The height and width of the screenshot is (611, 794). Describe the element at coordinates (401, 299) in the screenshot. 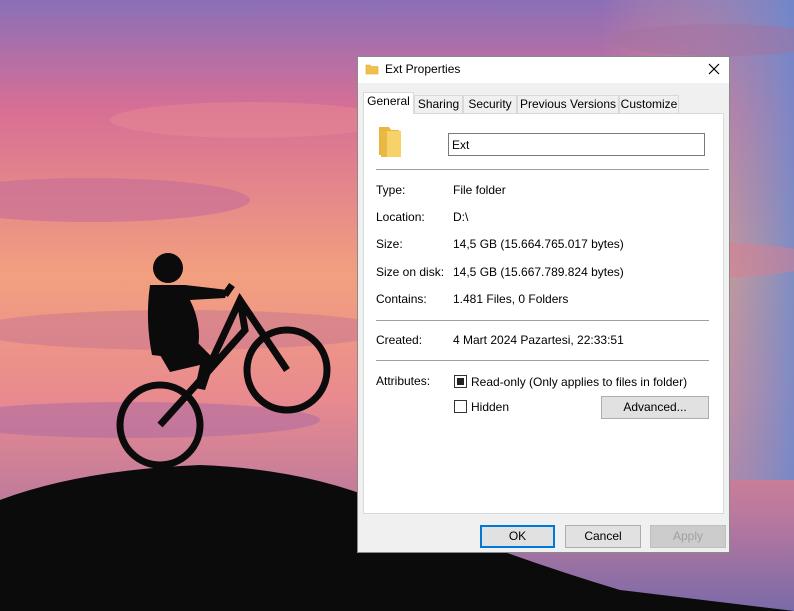

I see `contains-label: Contains:` at that location.